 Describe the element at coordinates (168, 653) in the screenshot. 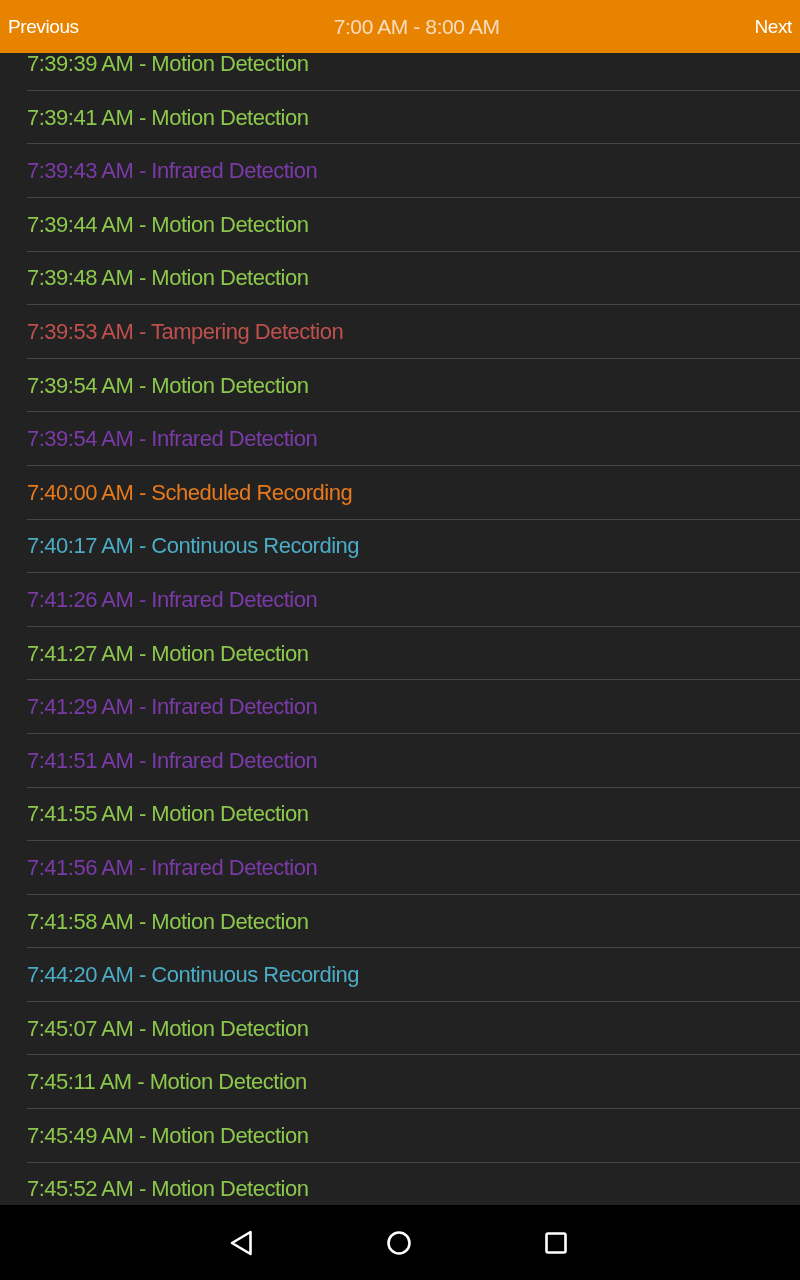

I see `event-entry: 7:41:27 AM - Motion Detection` at that location.